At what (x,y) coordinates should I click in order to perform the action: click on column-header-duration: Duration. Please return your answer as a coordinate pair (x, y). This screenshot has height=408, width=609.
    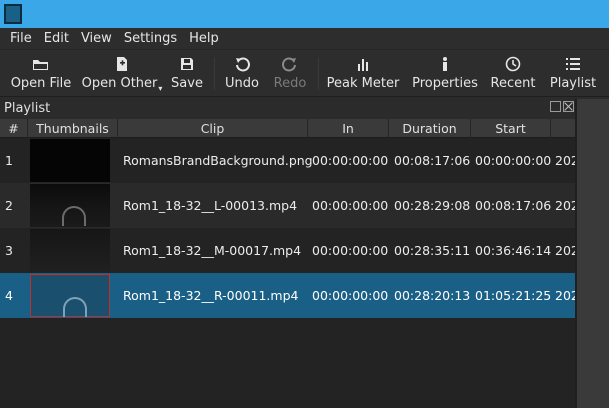
    Looking at the image, I should click on (430, 128).